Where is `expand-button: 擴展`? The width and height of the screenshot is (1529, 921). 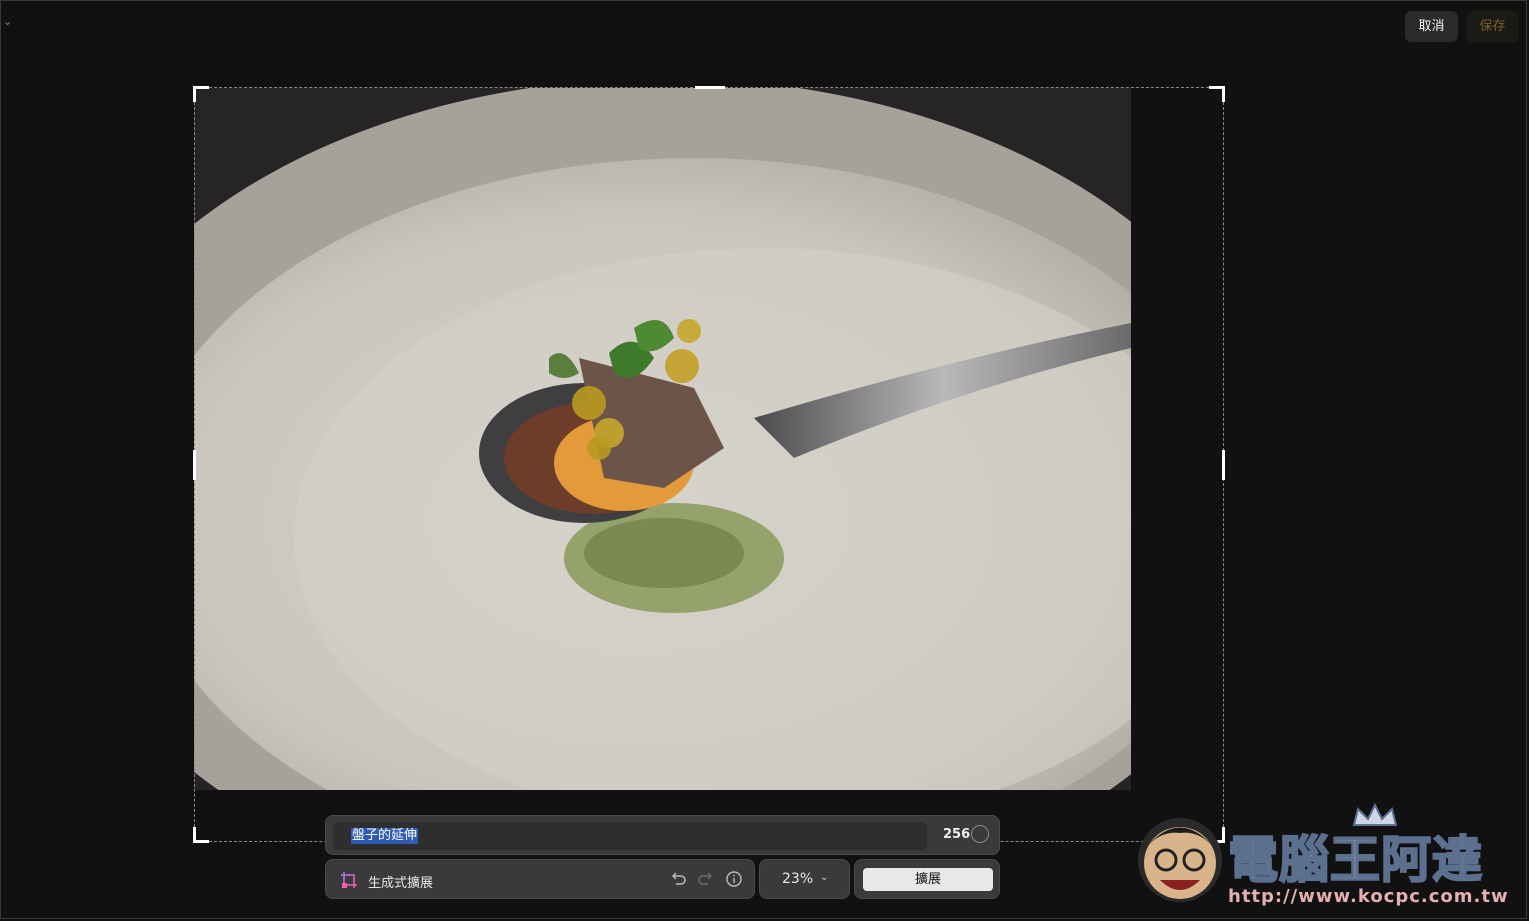
expand-button: 擴展 is located at coordinates (928, 879).